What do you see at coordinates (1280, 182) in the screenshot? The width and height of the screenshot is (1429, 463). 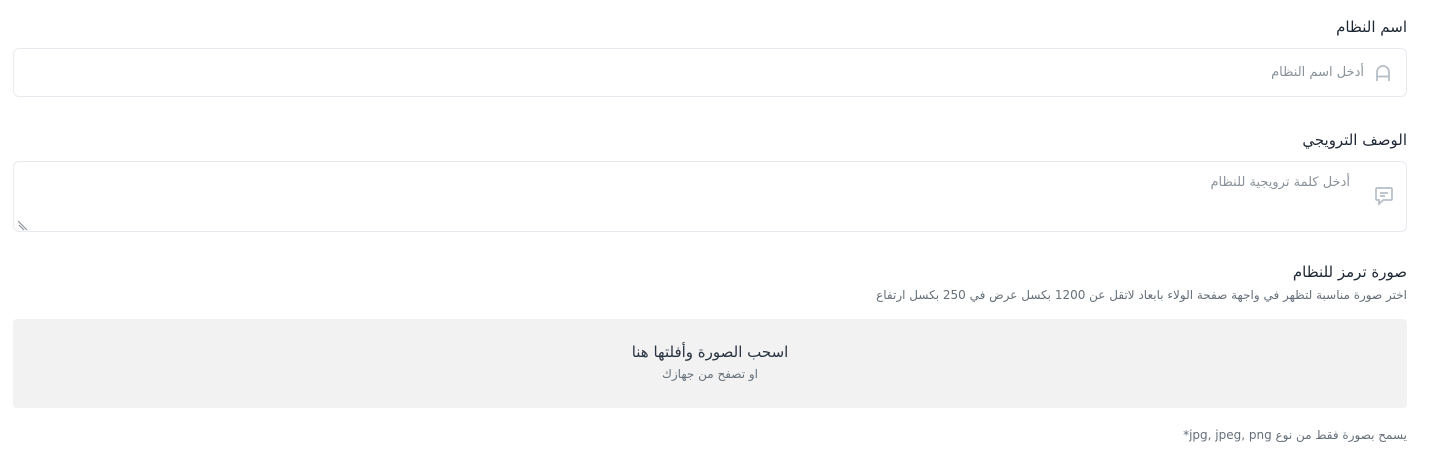 I see `promo-description-placeholder: أدخل كلمة ترويجية للنظام` at bounding box center [1280, 182].